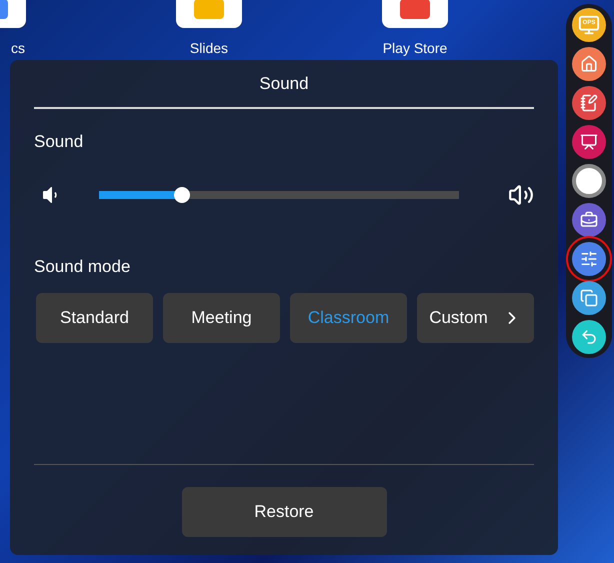 This screenshot has height=563, width=614. I want to click on app-label: cs, so click(18, 48).